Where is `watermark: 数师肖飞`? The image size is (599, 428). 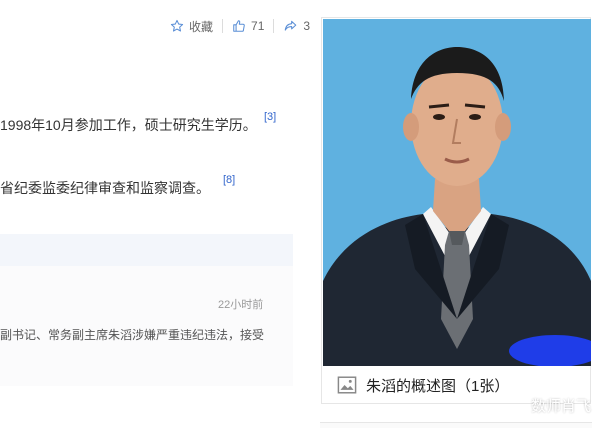 watermark: 数师肖飞 is located at coordinates (560, 406).